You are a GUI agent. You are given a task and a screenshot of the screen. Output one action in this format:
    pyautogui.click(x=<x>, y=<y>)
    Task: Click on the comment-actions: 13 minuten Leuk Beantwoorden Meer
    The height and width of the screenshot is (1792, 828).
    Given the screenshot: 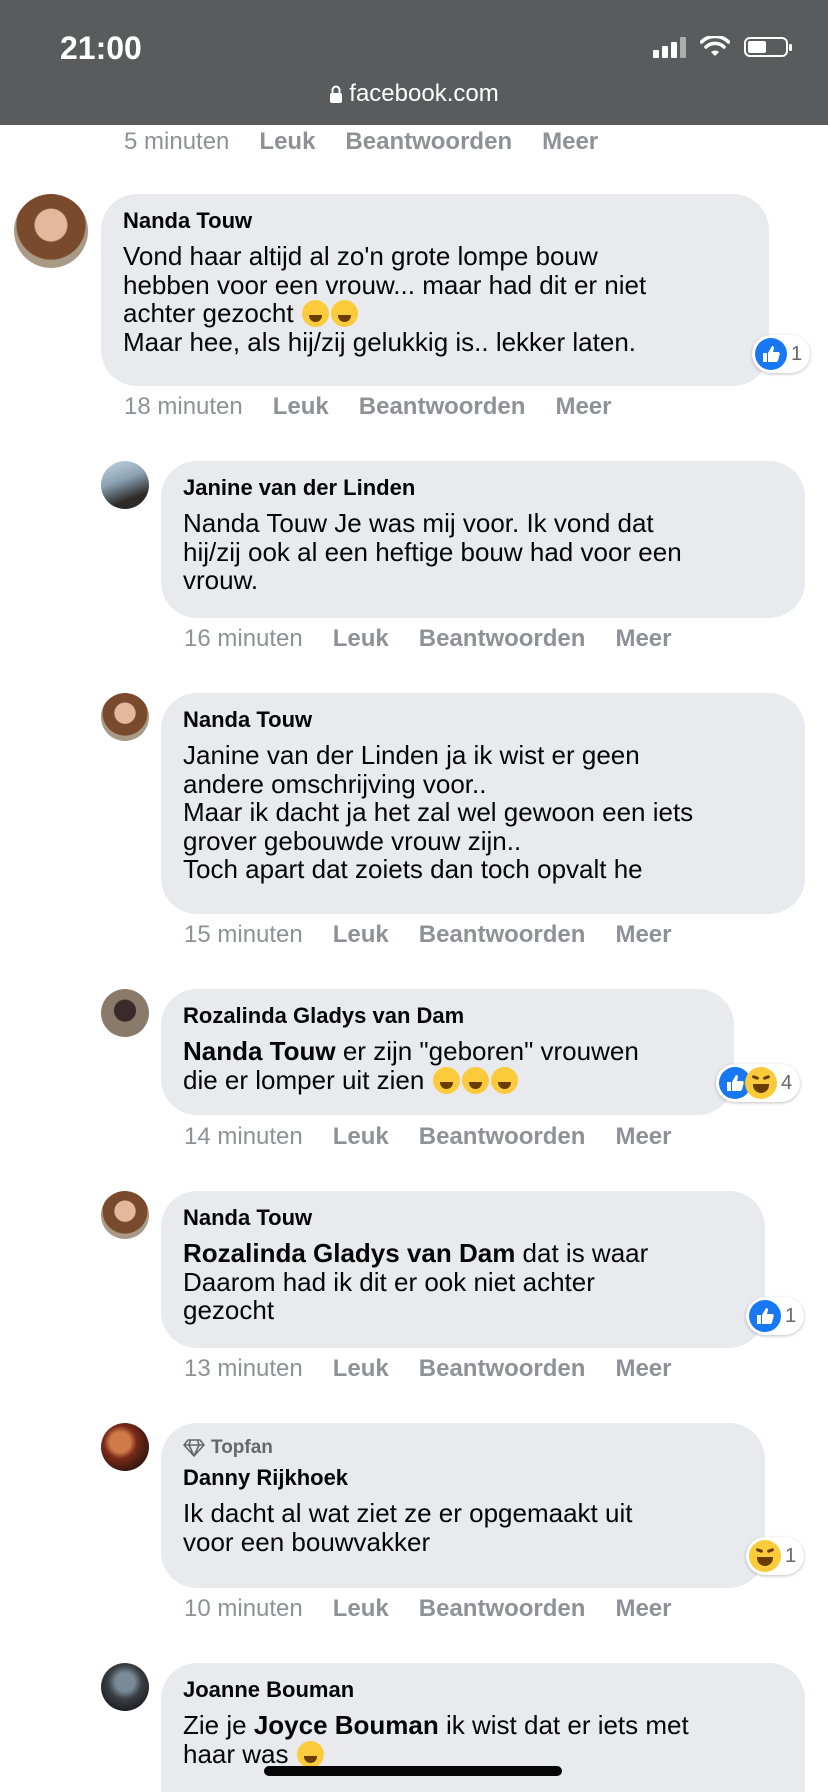 What is the action you would take?
    pyautogui.click(x=442, y=1369)
    